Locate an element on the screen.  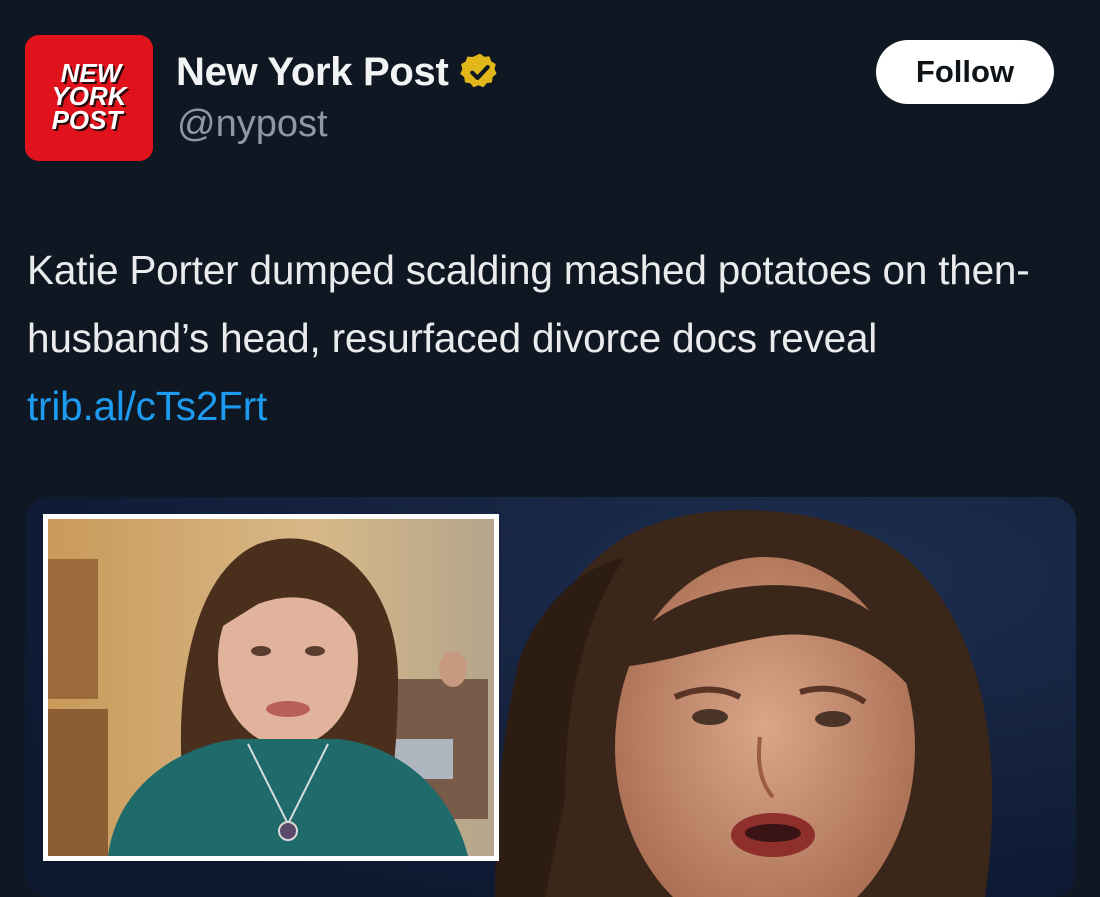
account-handle: @nypost is located at coordinates (252, 124).